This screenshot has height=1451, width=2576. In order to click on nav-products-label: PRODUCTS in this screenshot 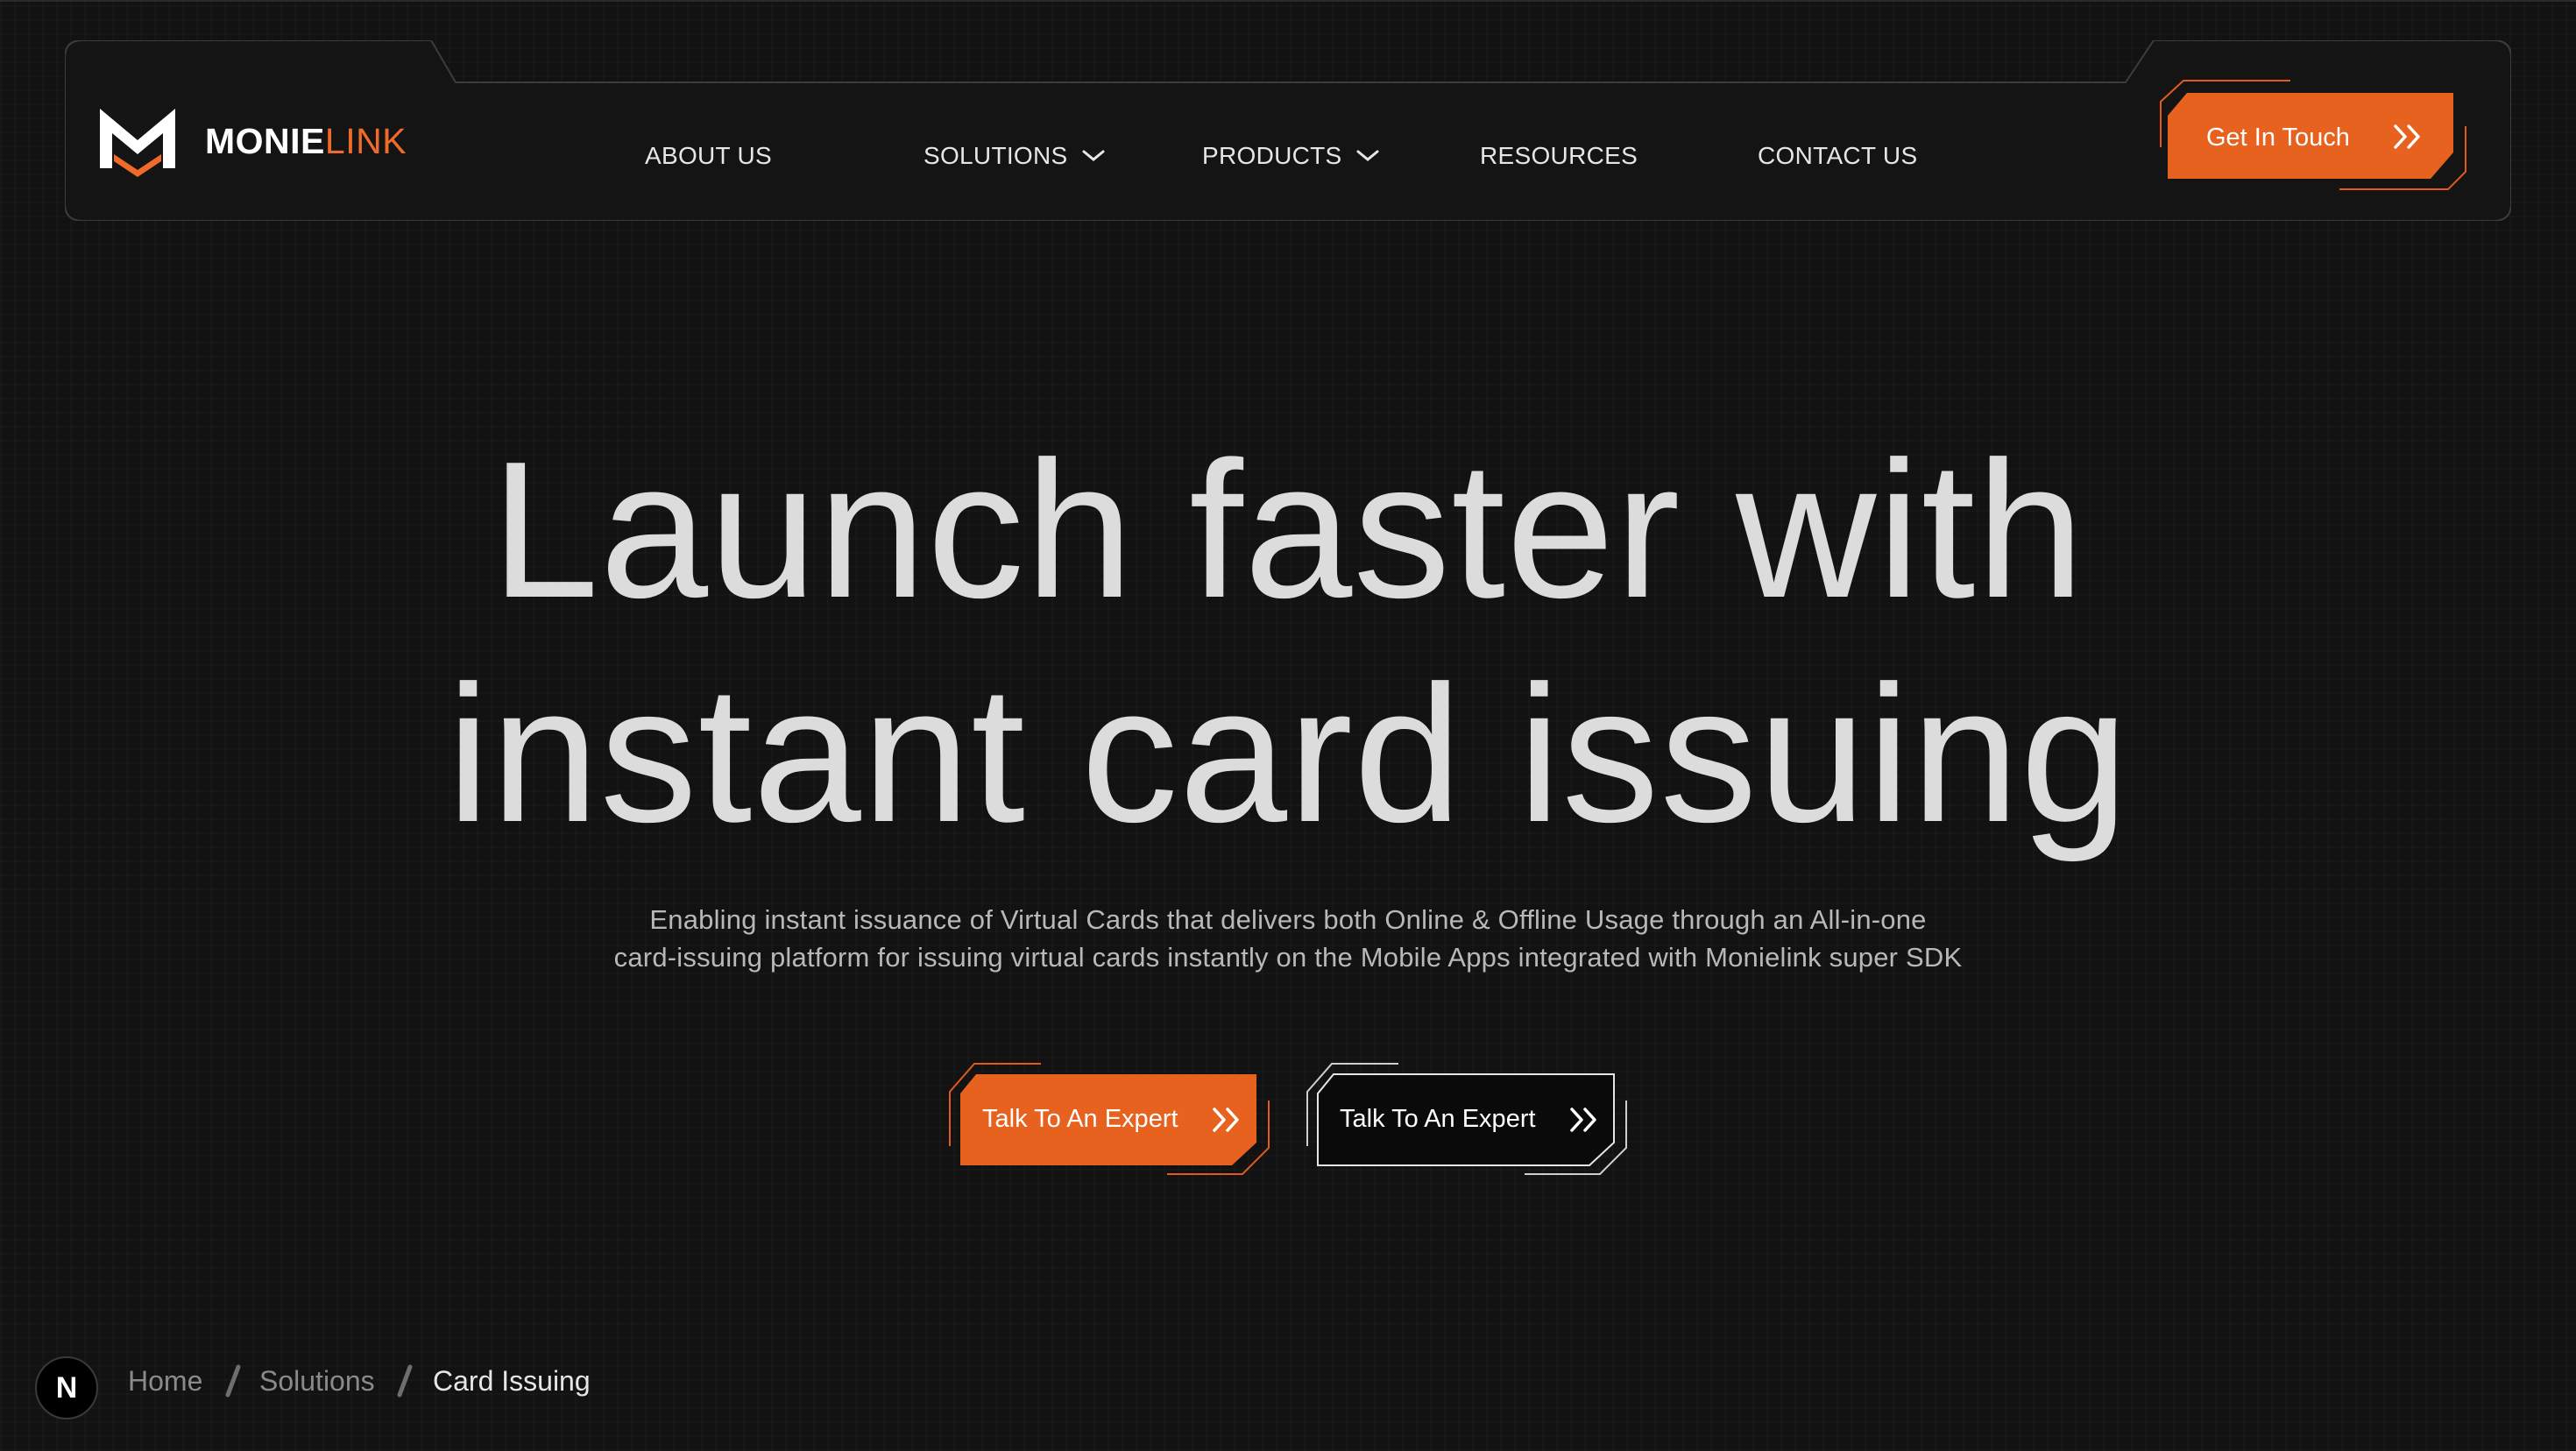, I will do `click(1272, 155)`.